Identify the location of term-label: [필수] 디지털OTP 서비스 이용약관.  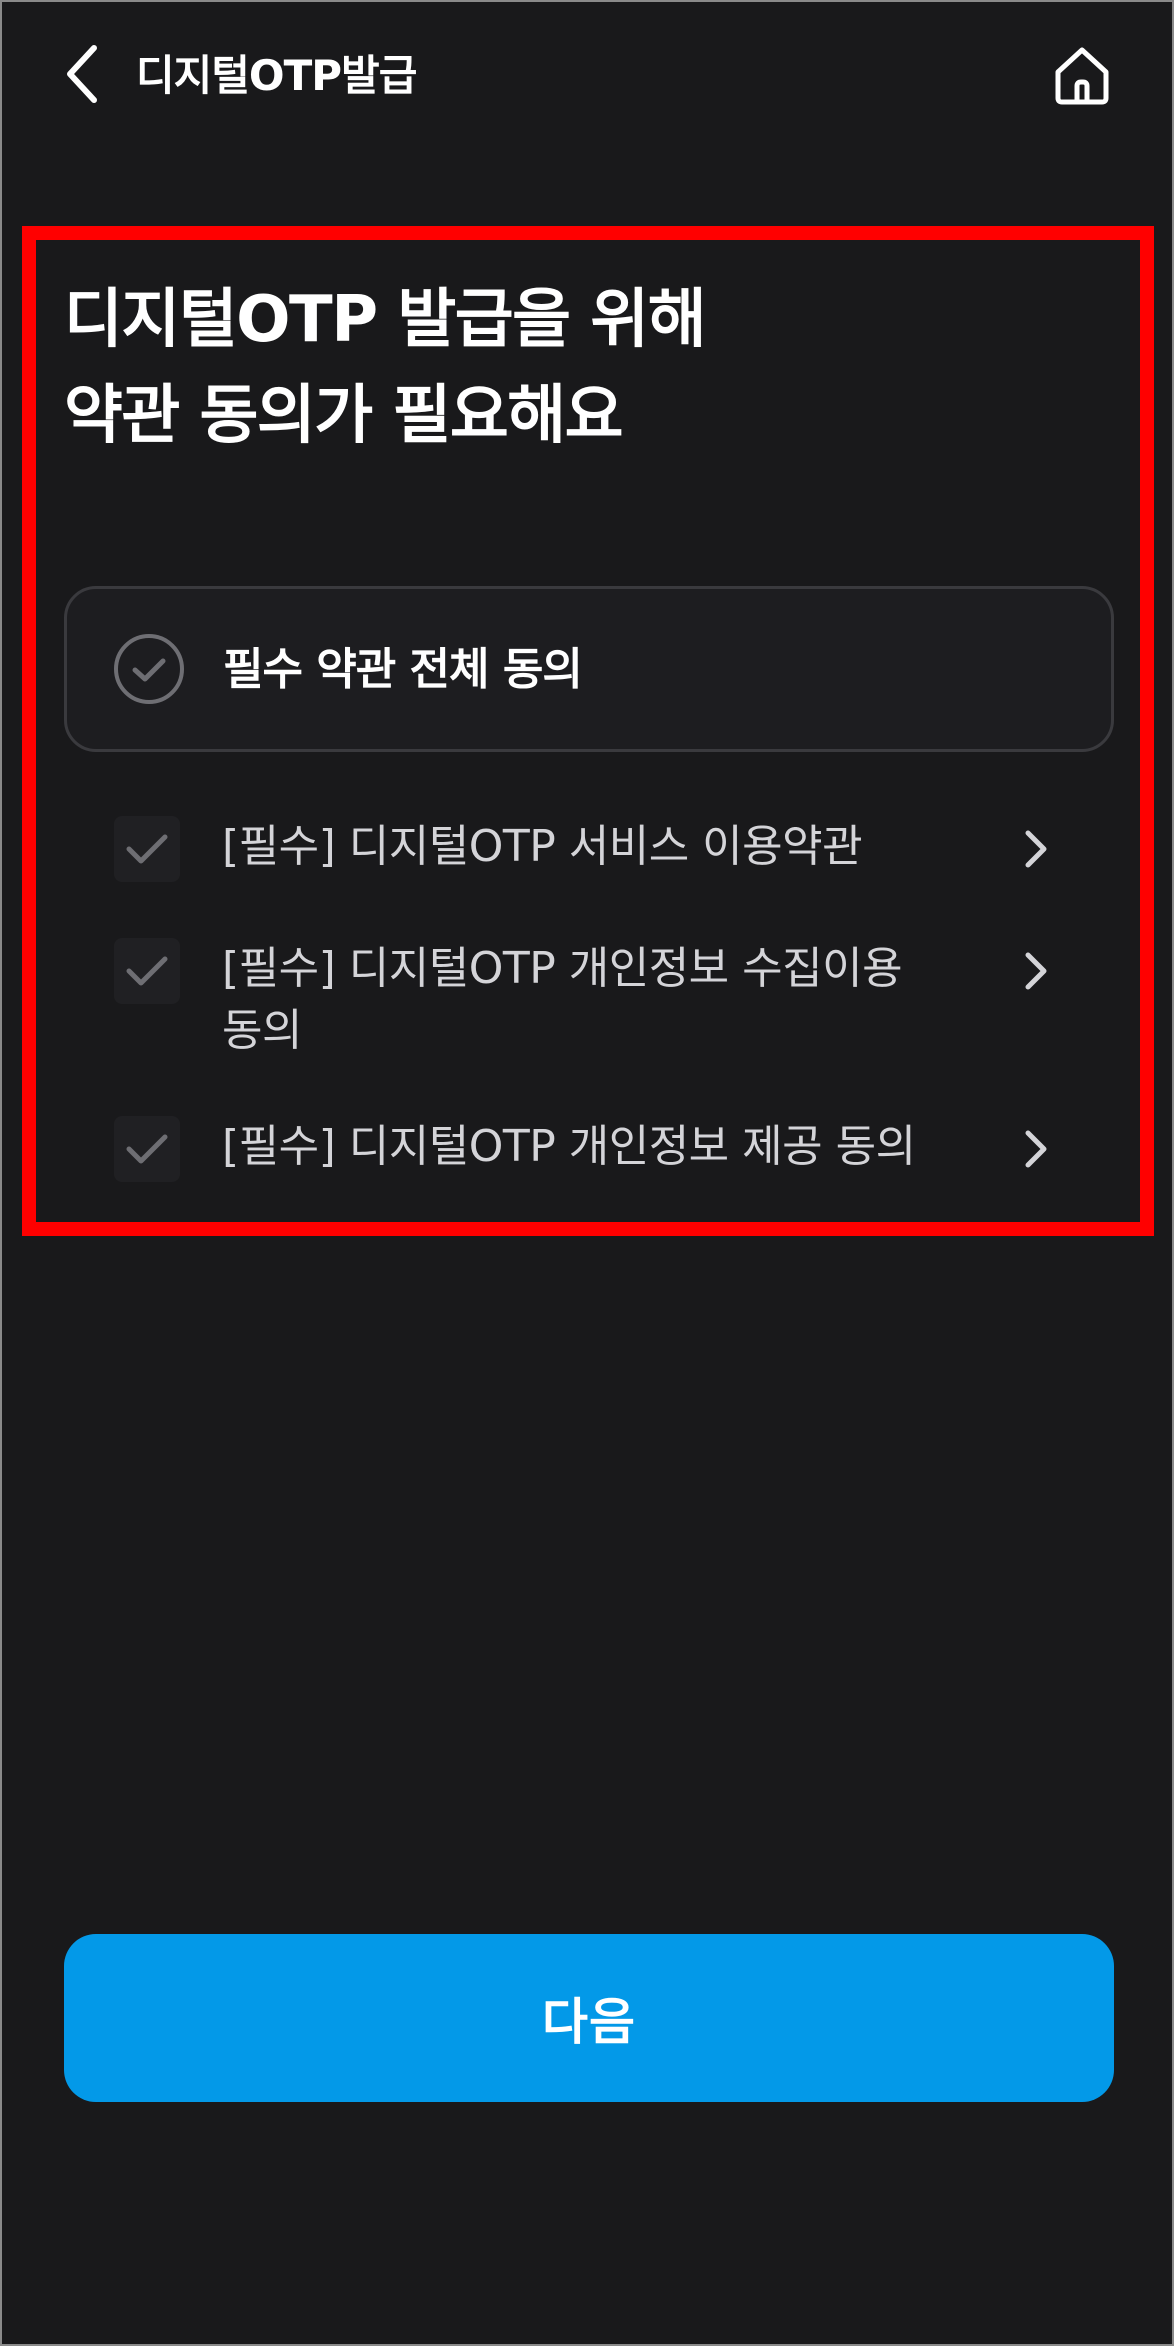
(542, 846).